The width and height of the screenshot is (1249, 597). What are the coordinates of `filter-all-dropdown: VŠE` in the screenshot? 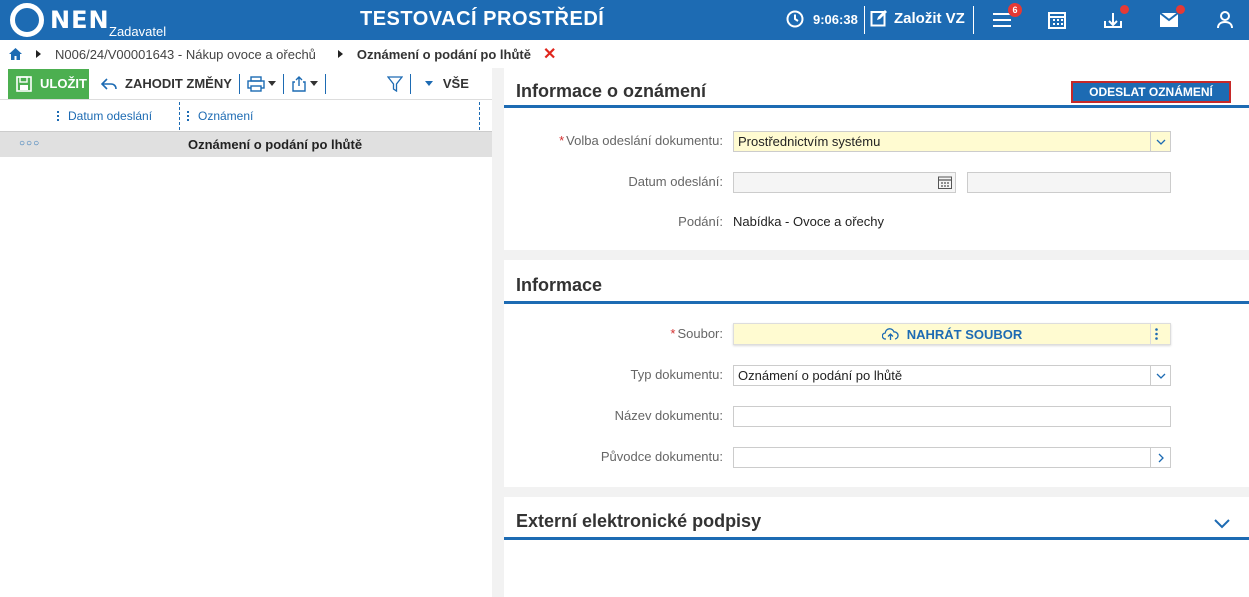 It's located at (445, 83).